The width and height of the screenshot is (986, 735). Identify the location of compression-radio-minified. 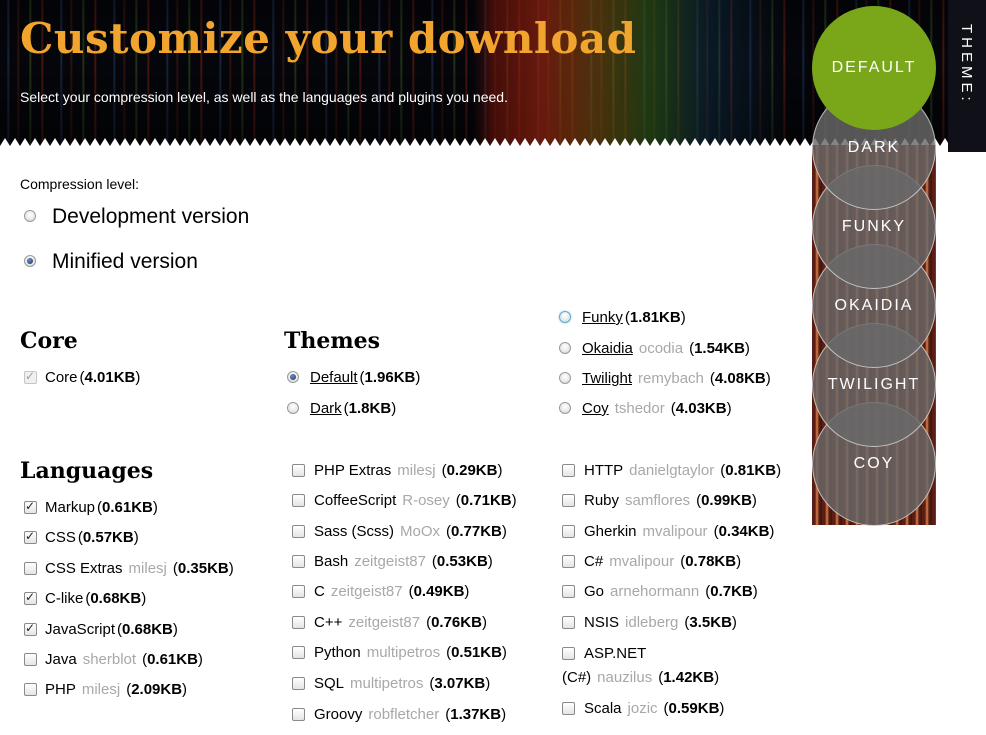
(30, 261).